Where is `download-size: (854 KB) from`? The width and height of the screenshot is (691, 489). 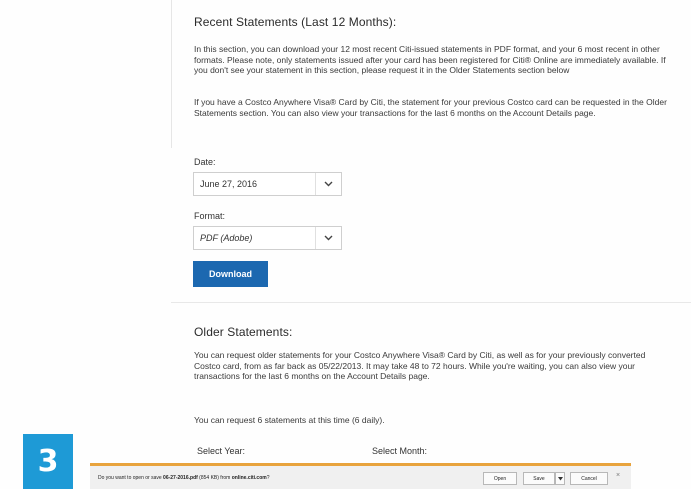 download-size: (854 KB) from is located at coordinates (214, 477).